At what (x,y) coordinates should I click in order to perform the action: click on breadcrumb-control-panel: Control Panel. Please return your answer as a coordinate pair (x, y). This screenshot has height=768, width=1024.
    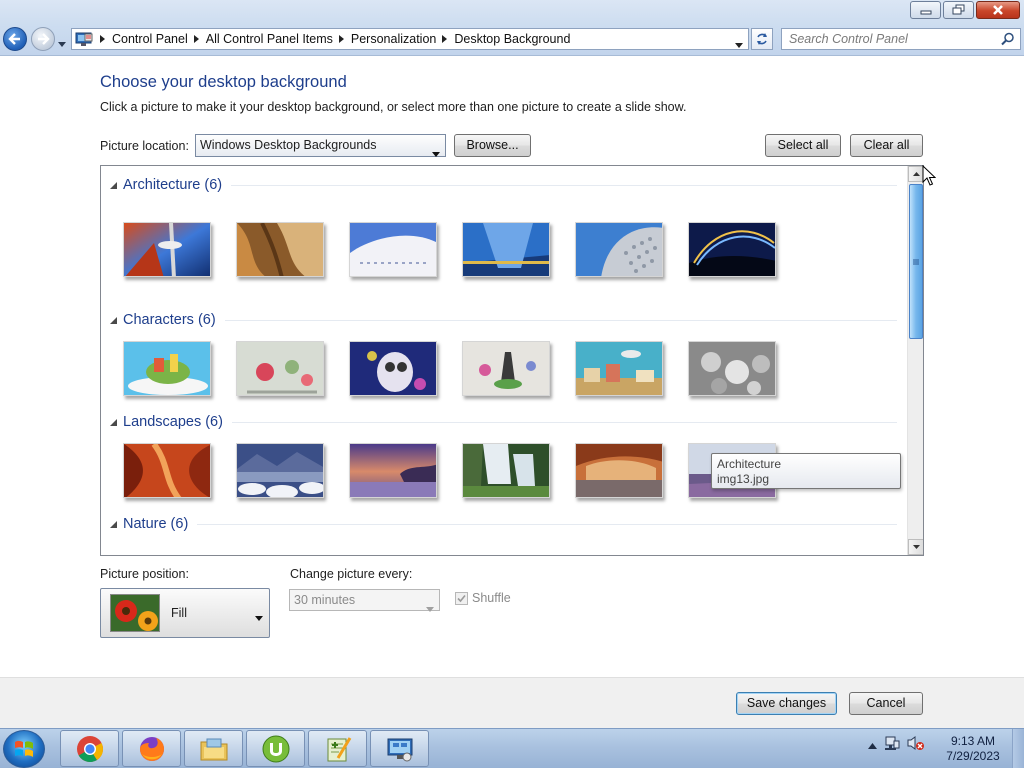
    Looking at the image, I should click on (150, 39).